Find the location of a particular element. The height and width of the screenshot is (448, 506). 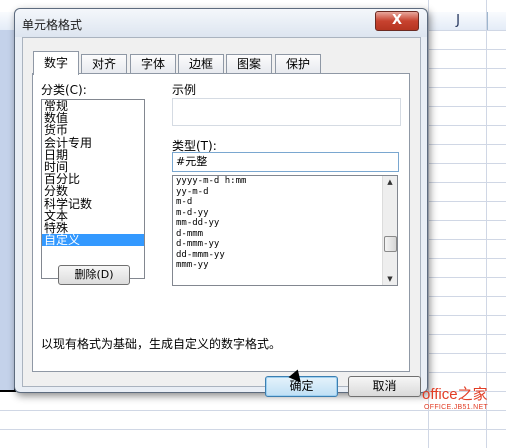

selection-border is located at coordinates (7, 391).